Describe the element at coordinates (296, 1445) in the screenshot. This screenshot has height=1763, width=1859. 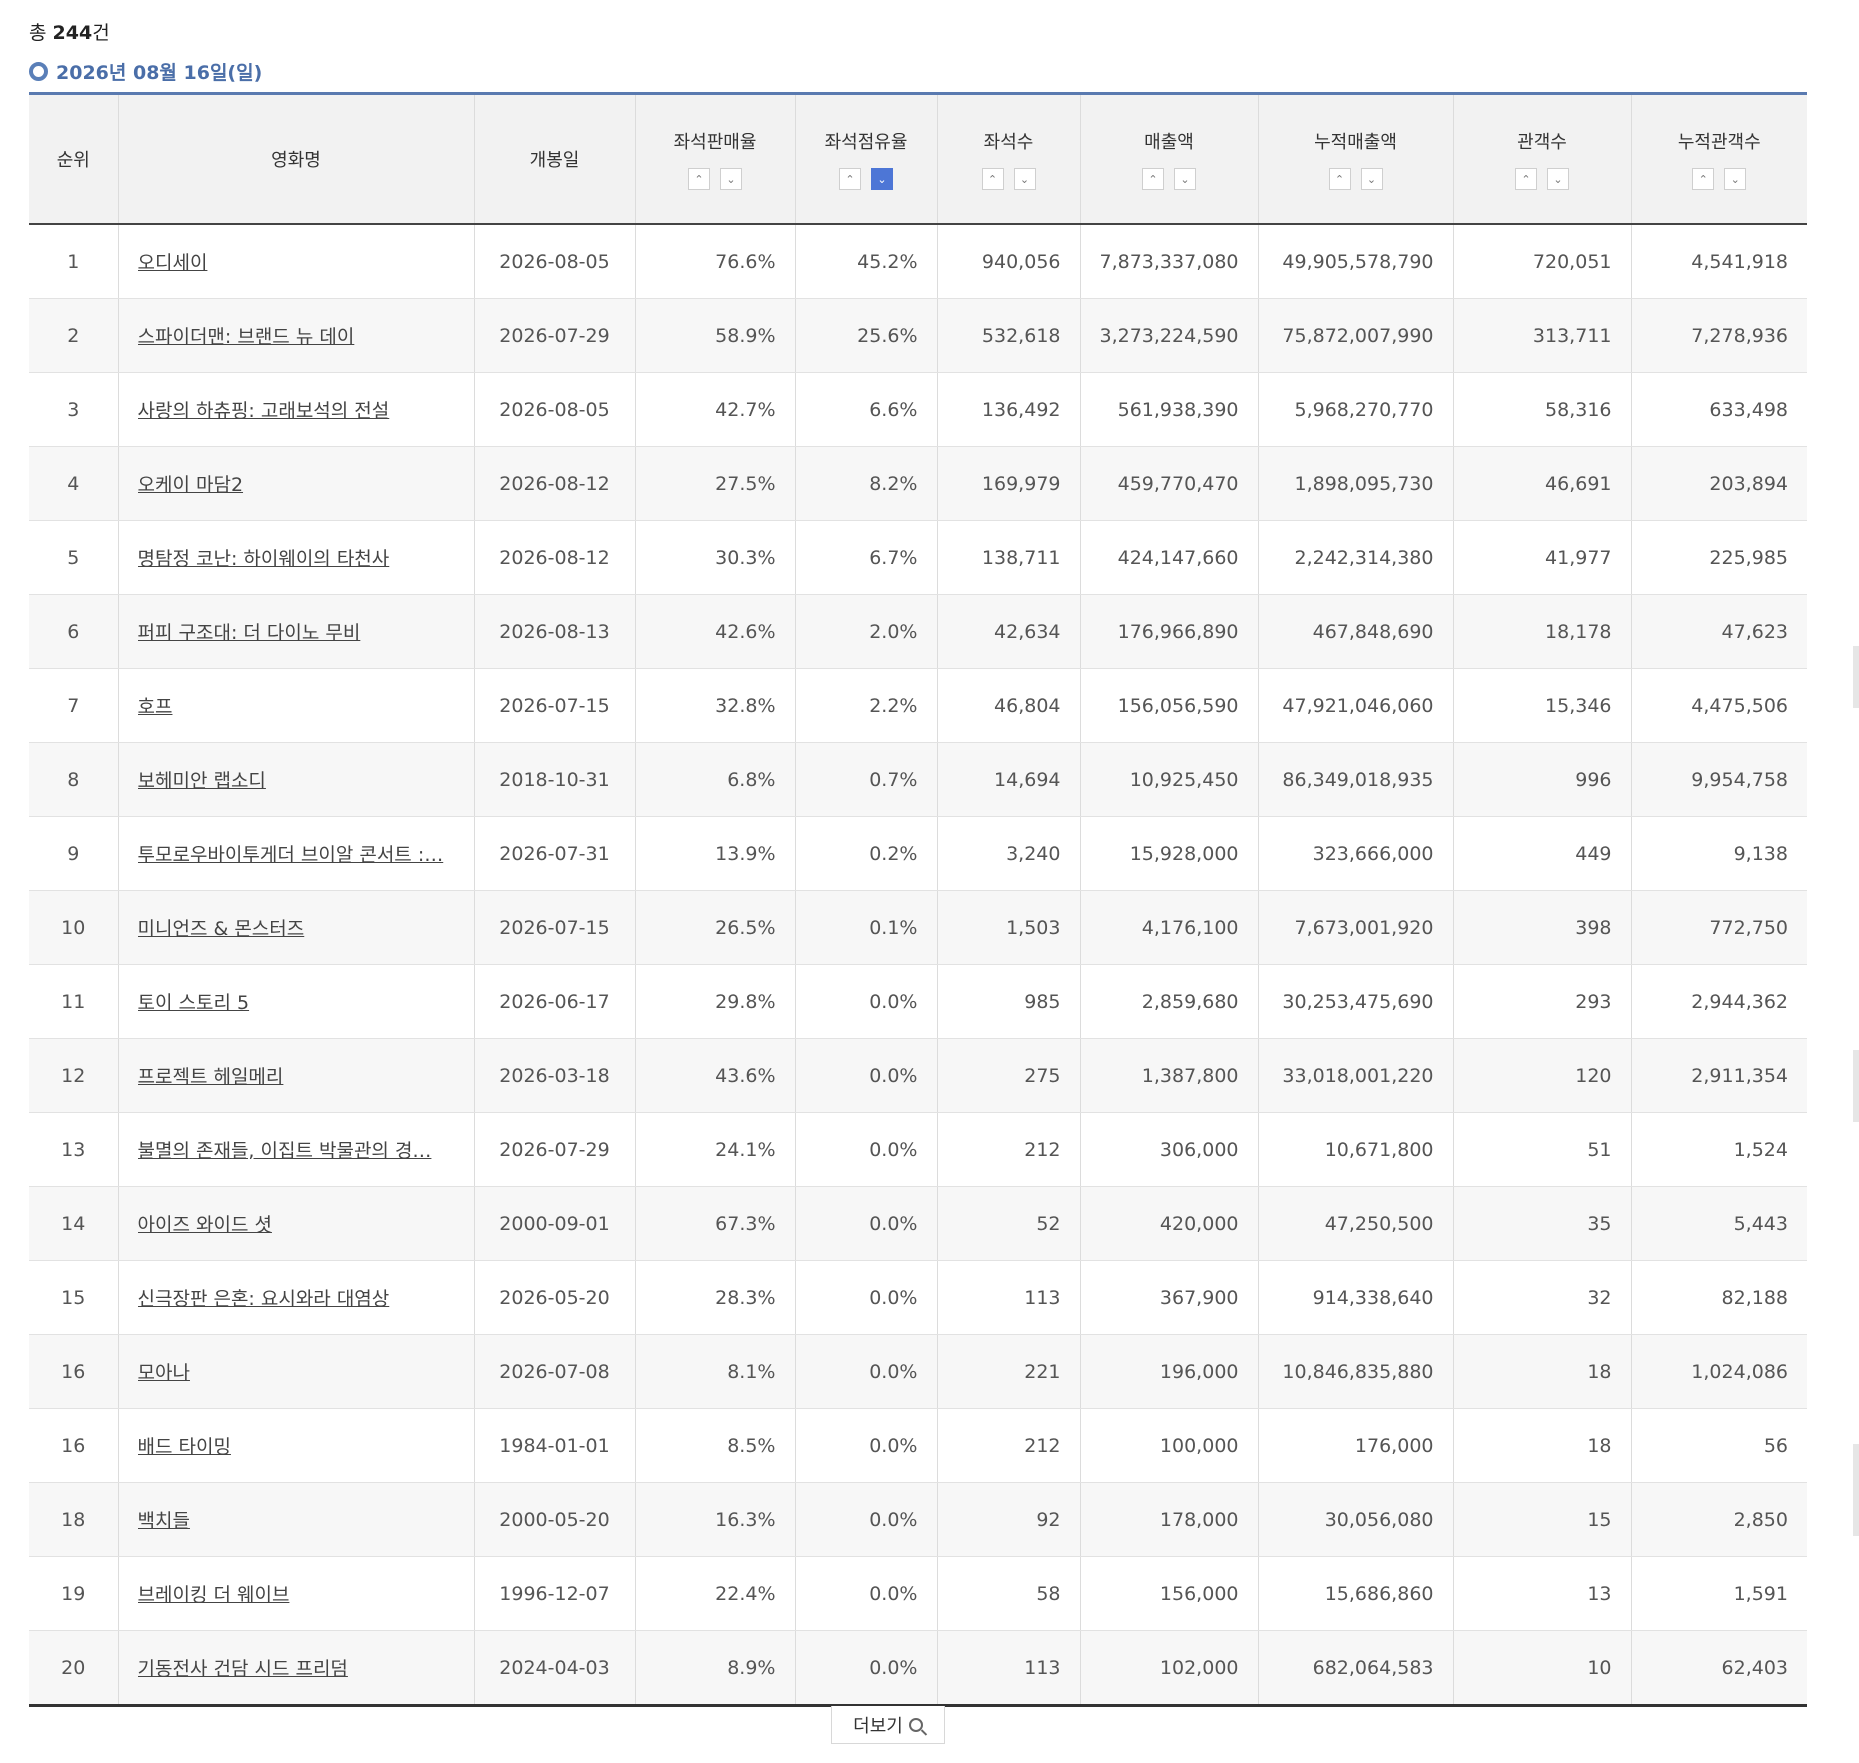
I see `movie-title-link: 배드 타이밍` at that location.